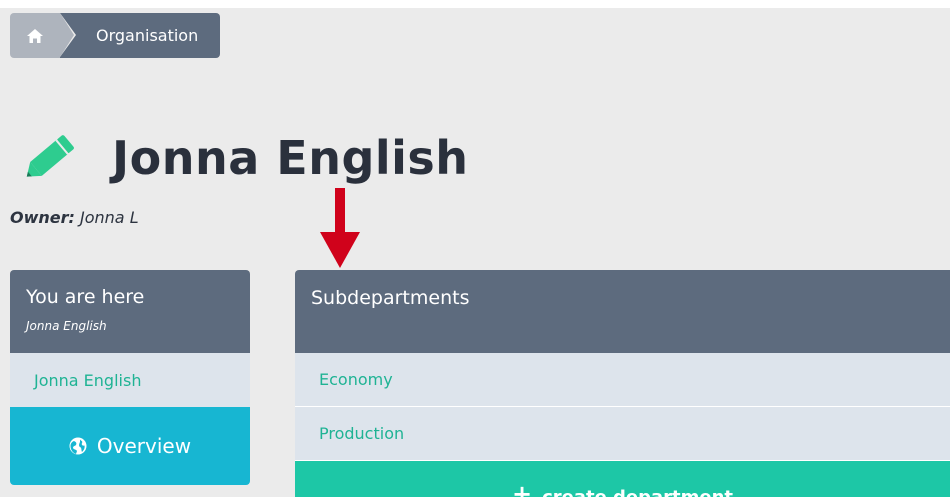 This screenshot has width=950, height=497. Describe the element at coordinates (622, 380) in the screenshot. I see `subdepartment-row-economy: Economy` at that location.